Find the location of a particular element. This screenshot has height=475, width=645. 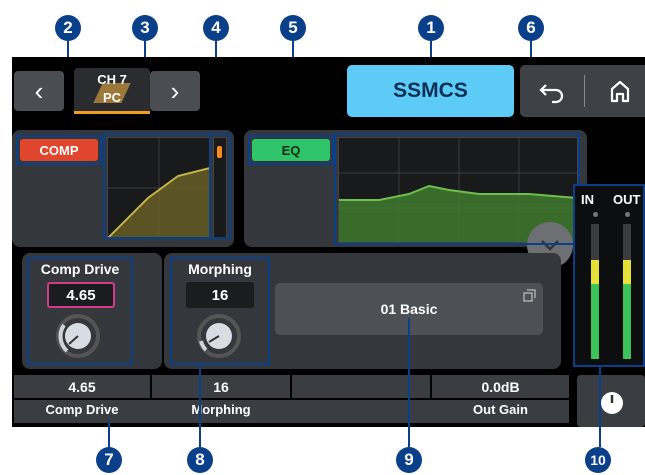

back-button is located at coordinates (553, 91).